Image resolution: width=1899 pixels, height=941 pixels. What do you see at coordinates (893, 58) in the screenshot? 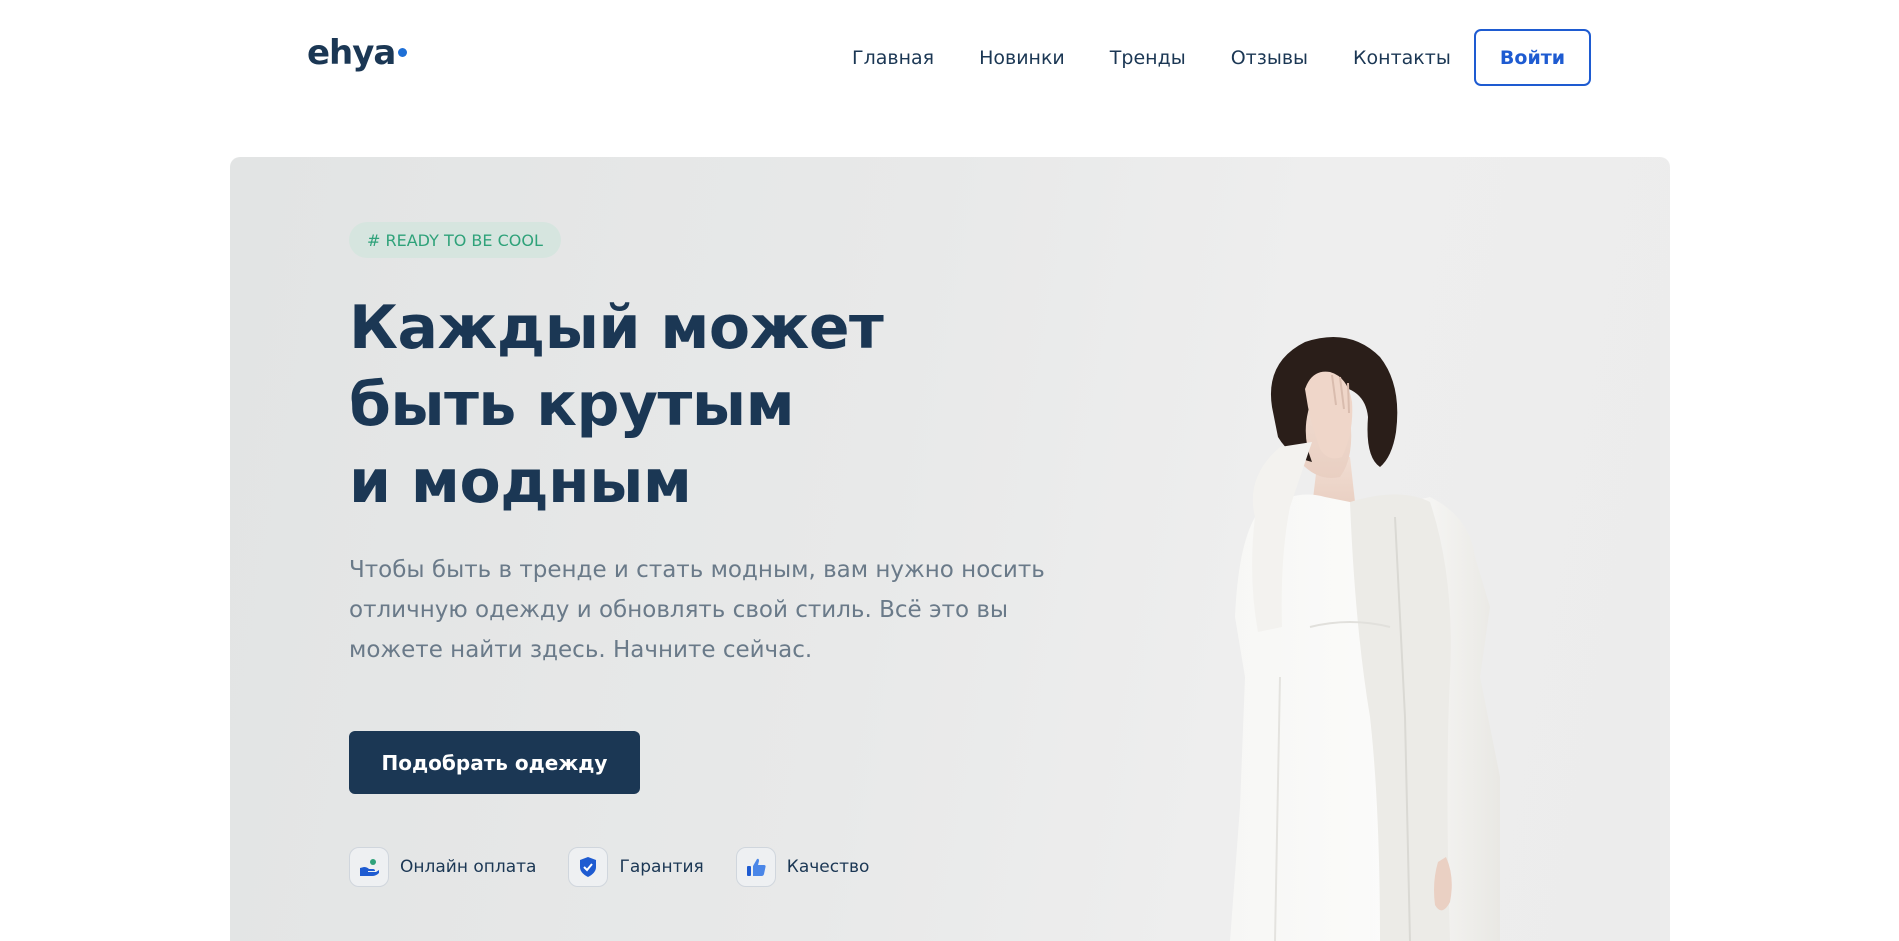
I see `nav-item-home: Главная` at bounding box center [893, 58].